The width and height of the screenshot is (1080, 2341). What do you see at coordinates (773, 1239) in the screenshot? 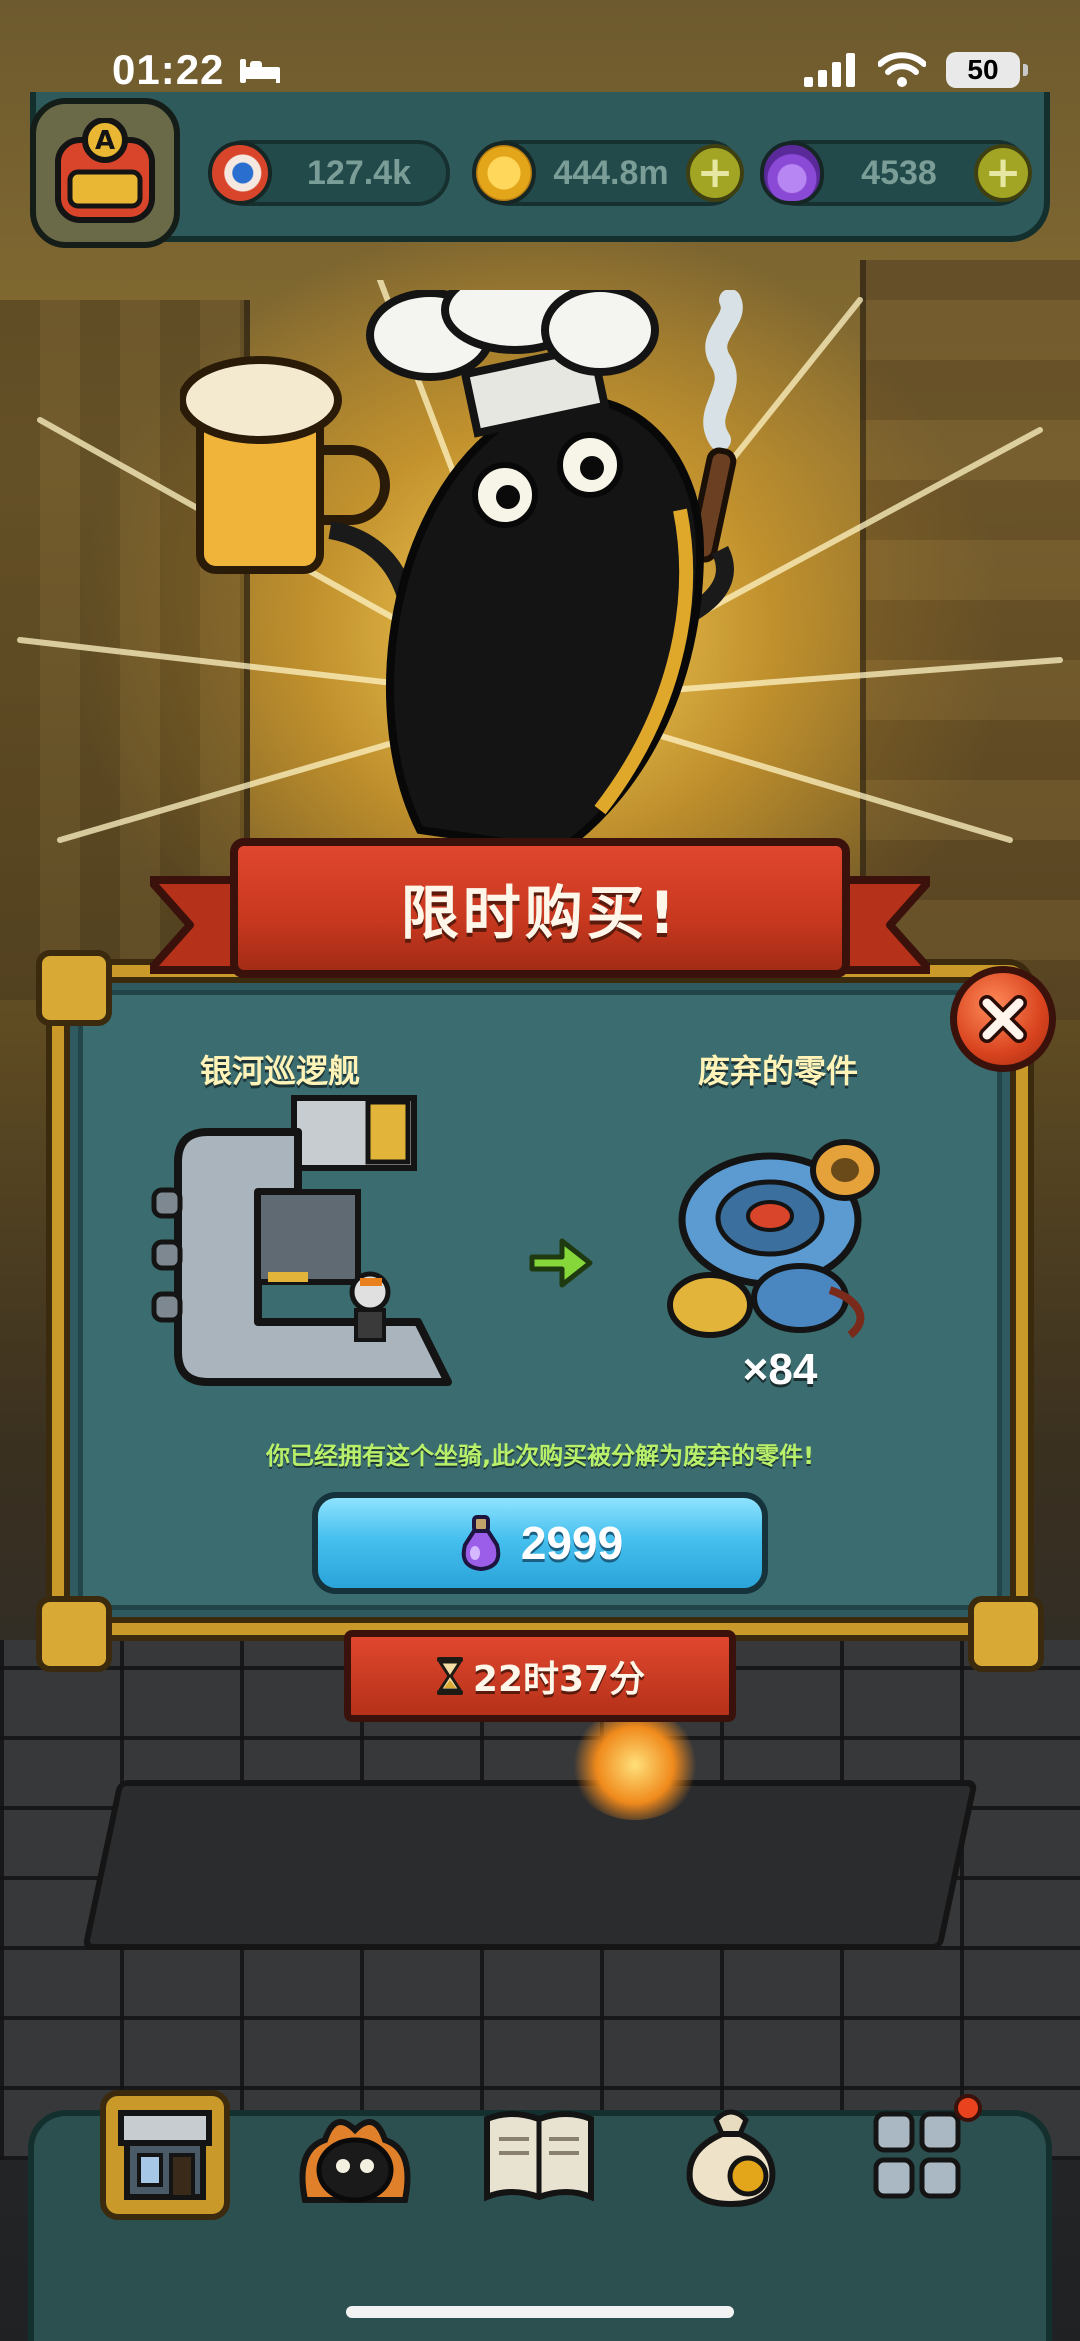
I see `scrap-parts-icon` at bounding box center [773, 1239].